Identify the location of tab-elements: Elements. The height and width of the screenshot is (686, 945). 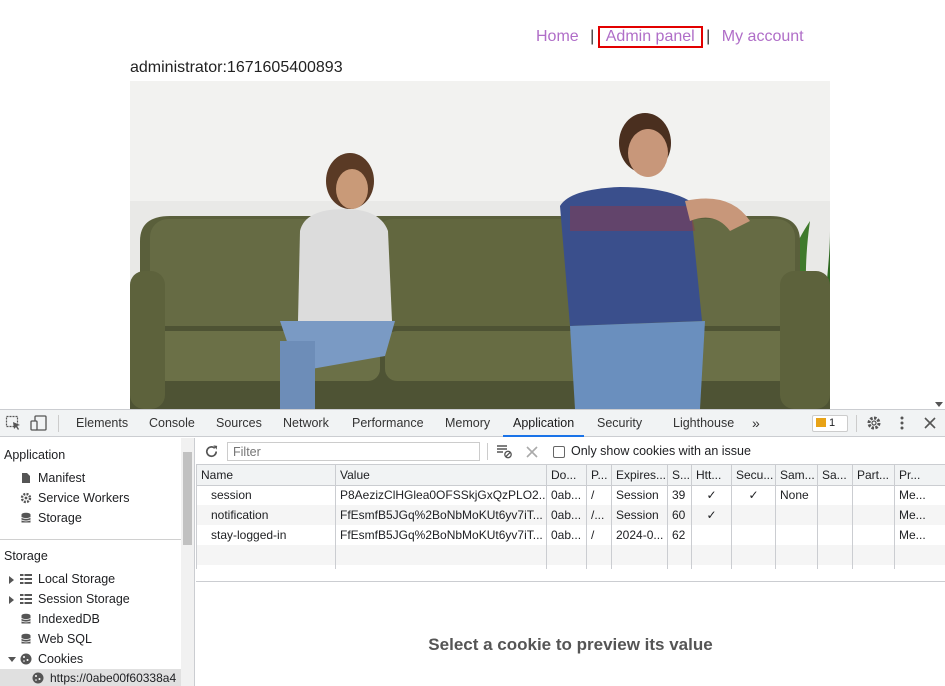
(102, 423).